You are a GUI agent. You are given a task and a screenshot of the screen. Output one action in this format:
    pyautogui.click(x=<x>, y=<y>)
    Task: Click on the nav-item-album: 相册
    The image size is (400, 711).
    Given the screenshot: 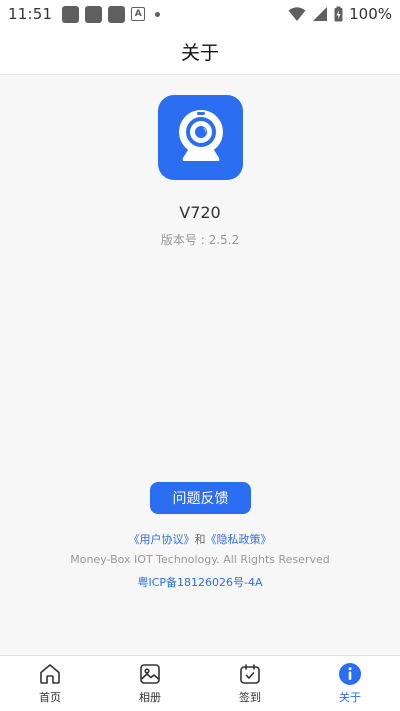 What is the action you would take?
    pyautogui.click(x=150, y=683)
    